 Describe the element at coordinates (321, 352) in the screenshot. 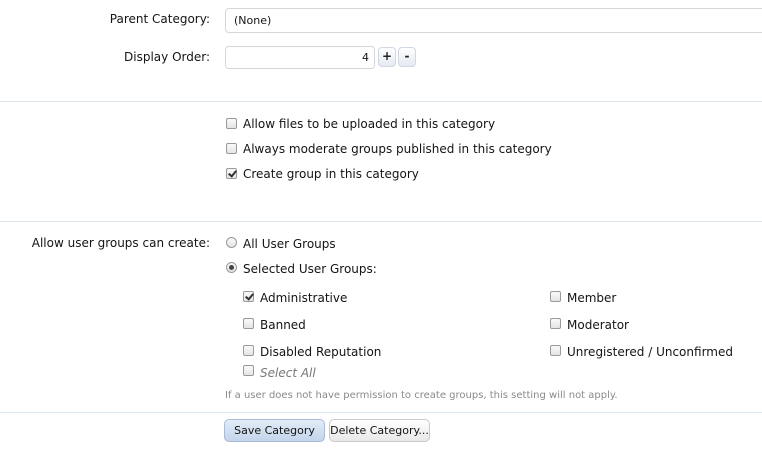

I see `group-disabled-reputation-label: Disabled Reputation` at that location.